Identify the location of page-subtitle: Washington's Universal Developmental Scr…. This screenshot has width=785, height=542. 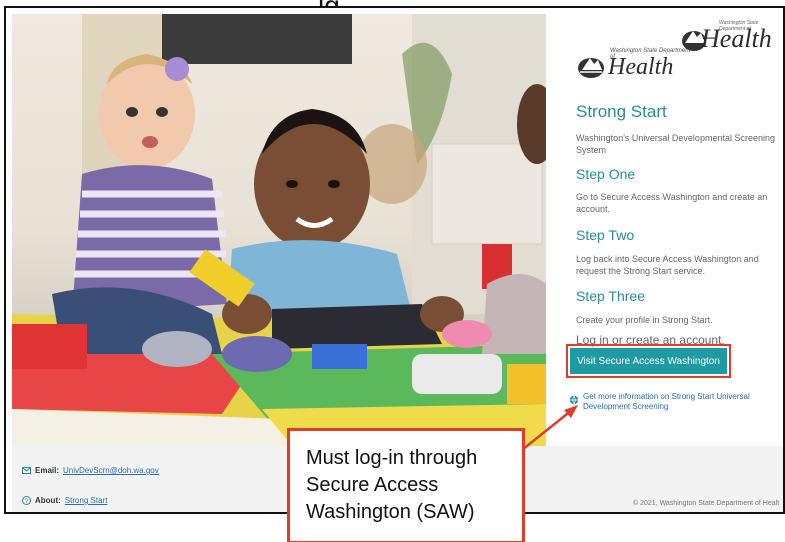
(675, 144).